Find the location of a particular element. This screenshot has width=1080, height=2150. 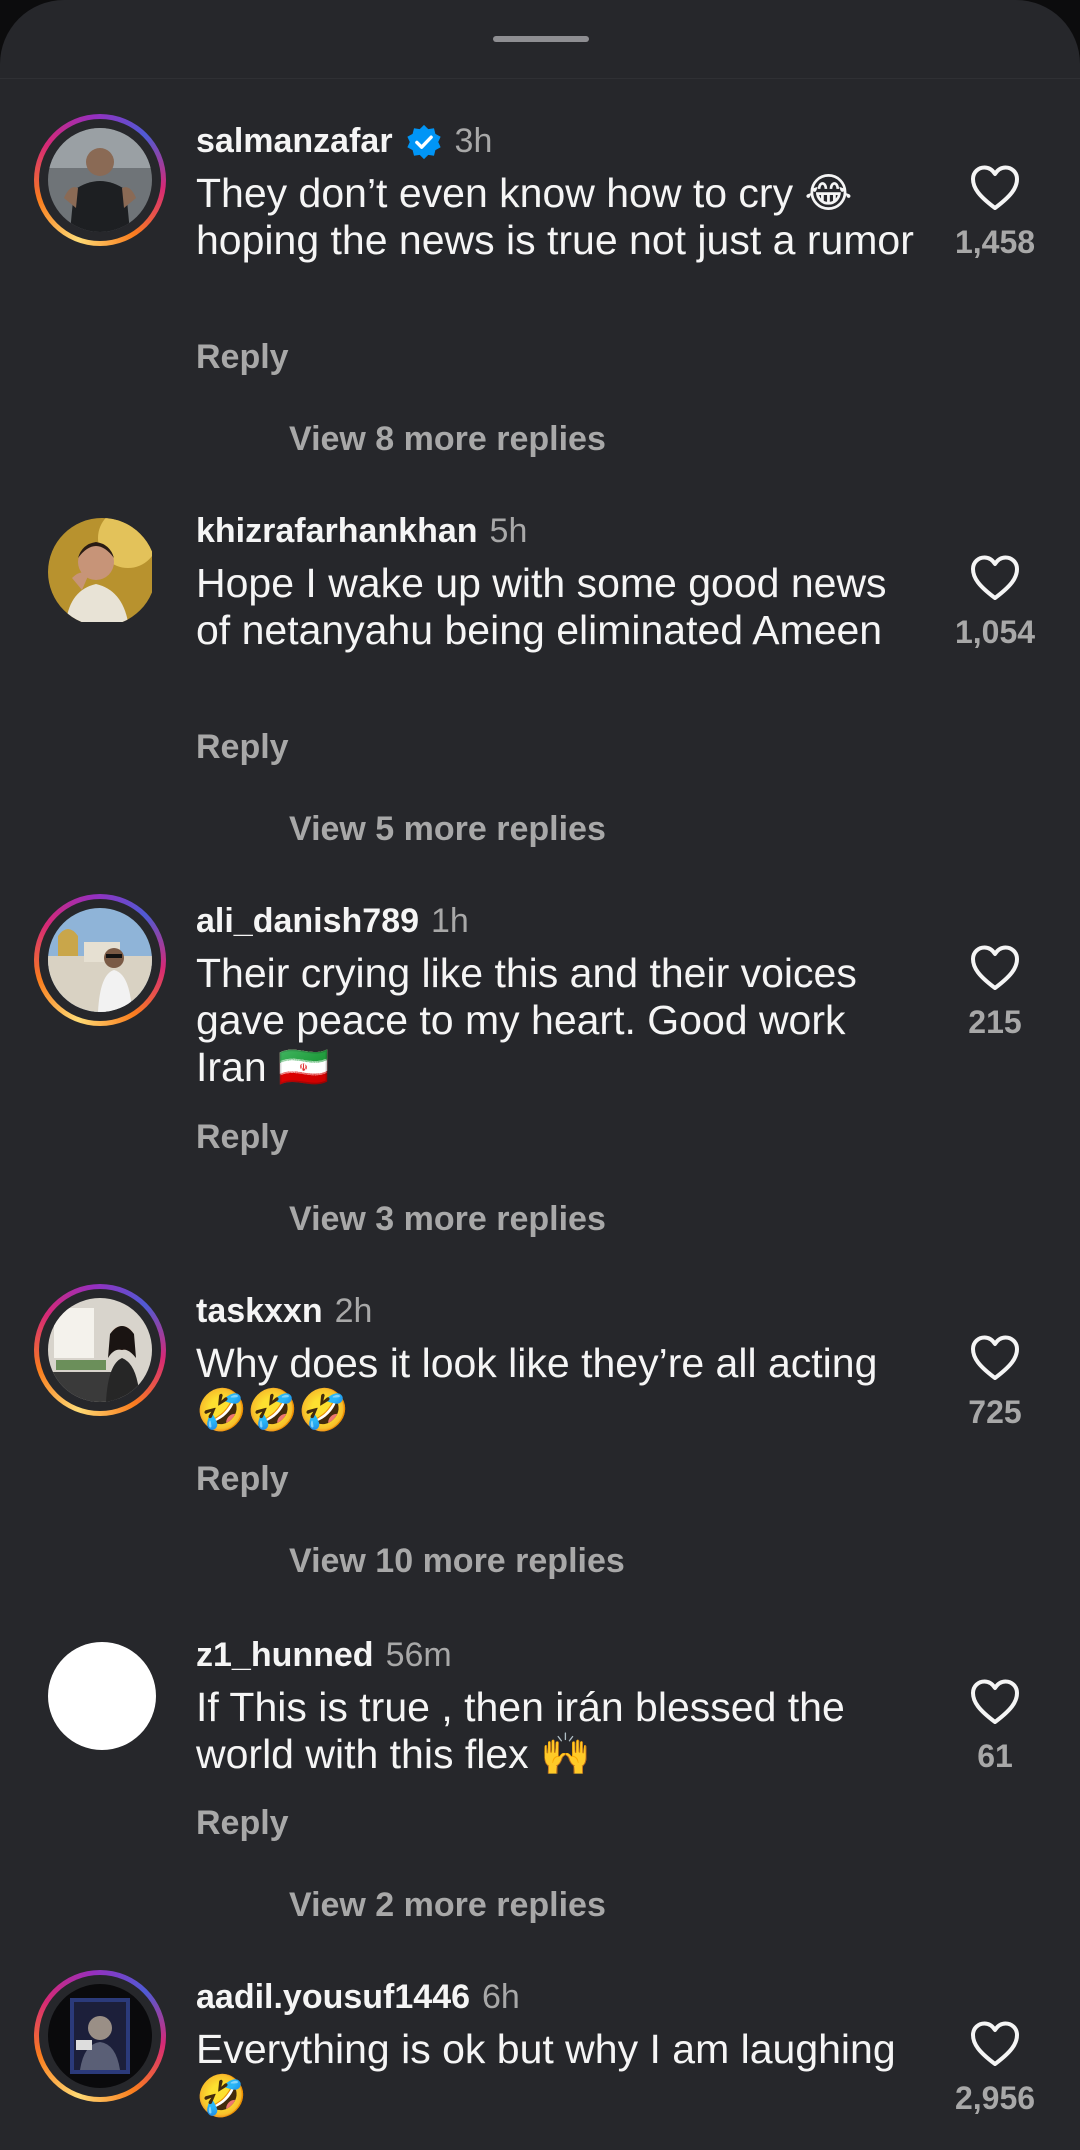

like-count: 215 is located at coordinates (995, 1022).